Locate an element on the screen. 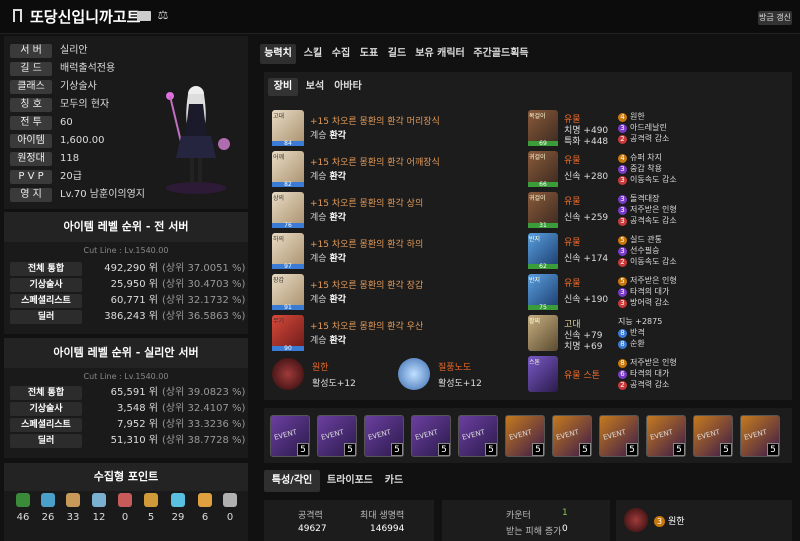 This screenshot has width=800, height=541. subtab-gems: 보석 is located at coordinates (315, 87).